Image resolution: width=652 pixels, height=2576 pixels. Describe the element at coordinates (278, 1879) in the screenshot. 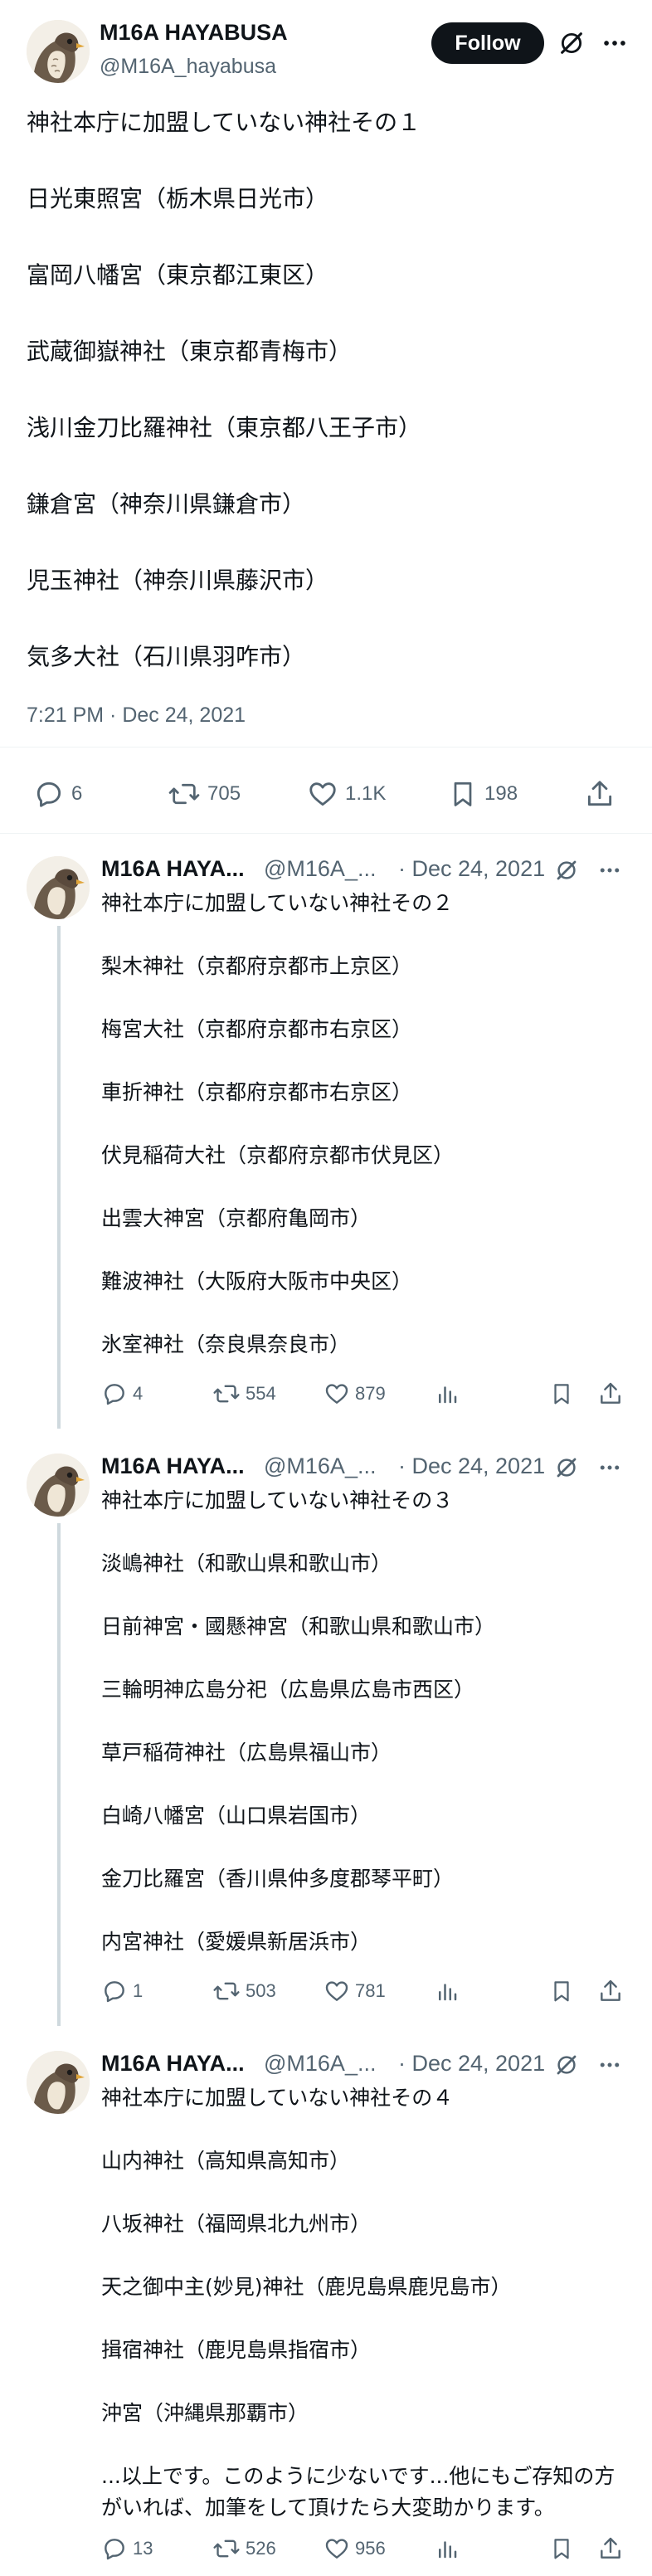

I see `tweet-line: 金刀比羅宮（香川県仲多度郡琴平町）` at that location.